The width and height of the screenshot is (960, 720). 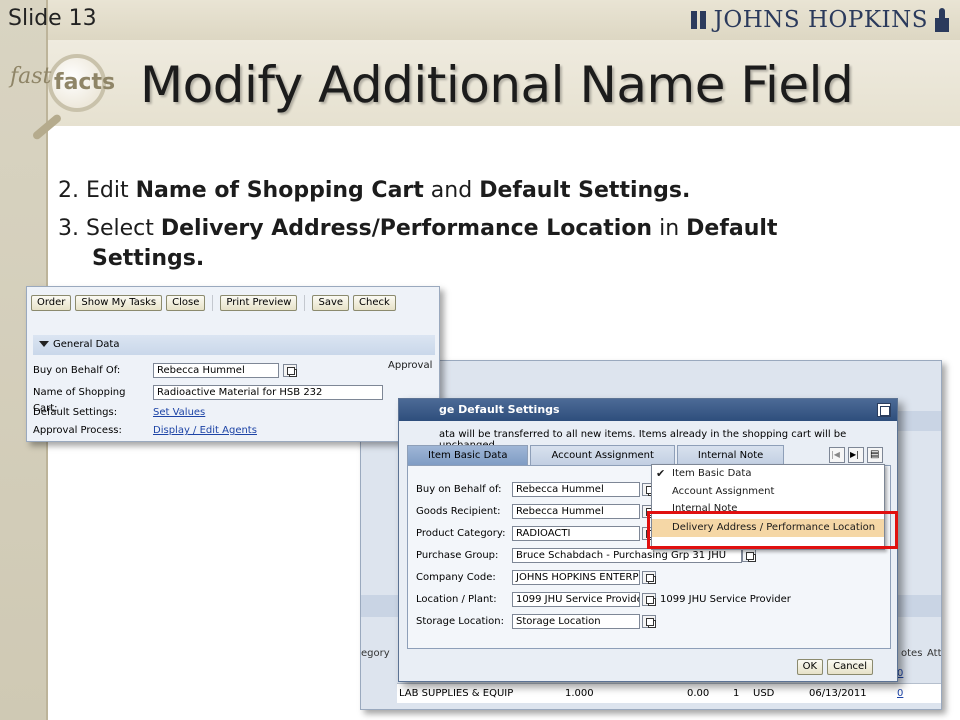 What do you see at coordinates (723, 491) in the screenshot?
I see `dropdown-item-label: Account Assignment` at bounding box center [723, 491].